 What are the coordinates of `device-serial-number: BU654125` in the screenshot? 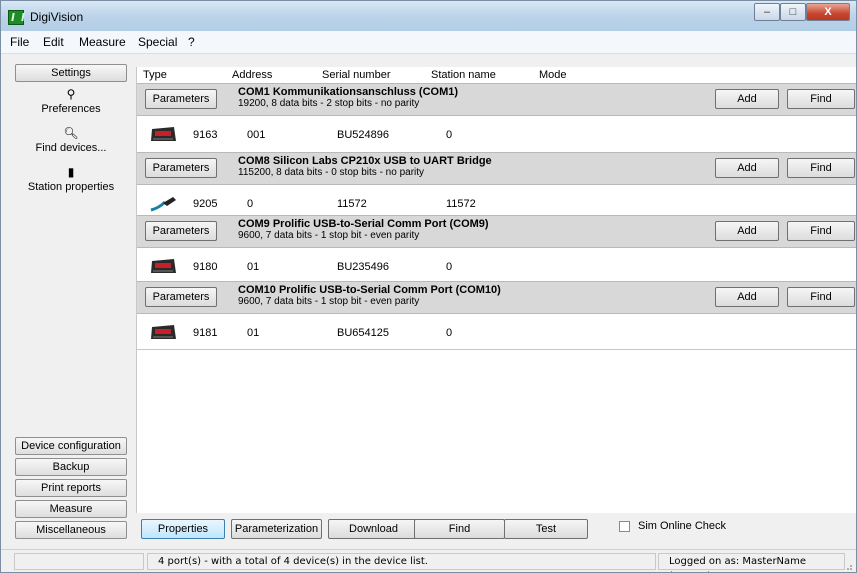 It's located at (363, 333).